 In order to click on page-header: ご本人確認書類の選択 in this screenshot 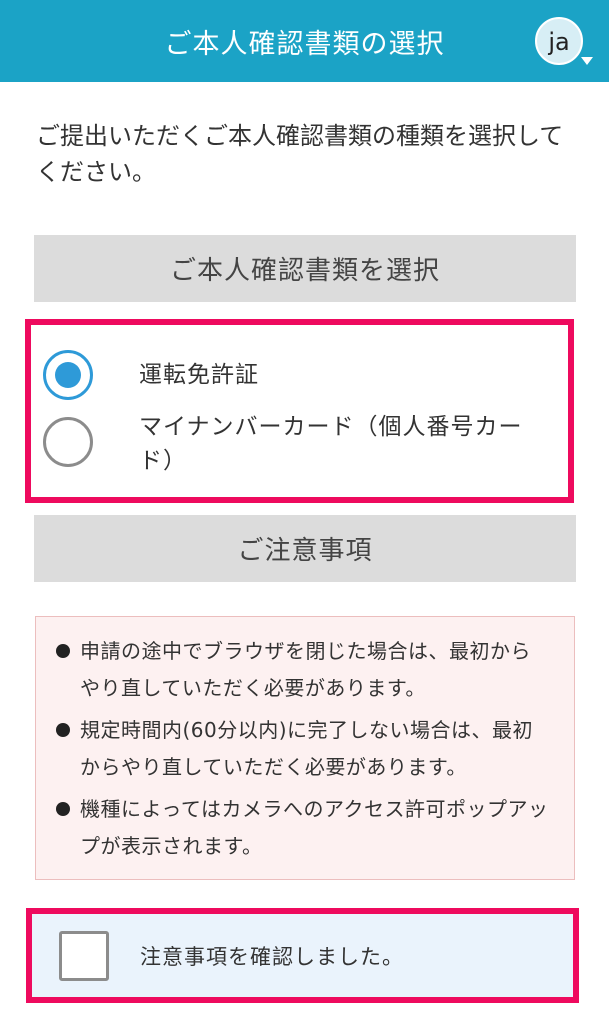, I will do `click(304, 41)`.